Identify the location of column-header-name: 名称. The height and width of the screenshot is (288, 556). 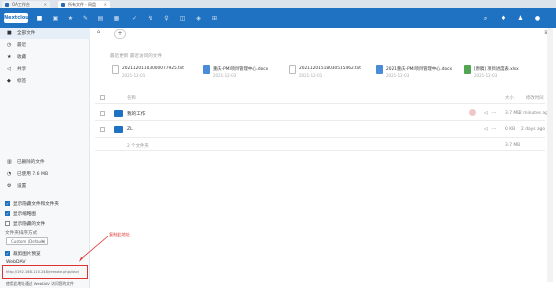
(131, 98).